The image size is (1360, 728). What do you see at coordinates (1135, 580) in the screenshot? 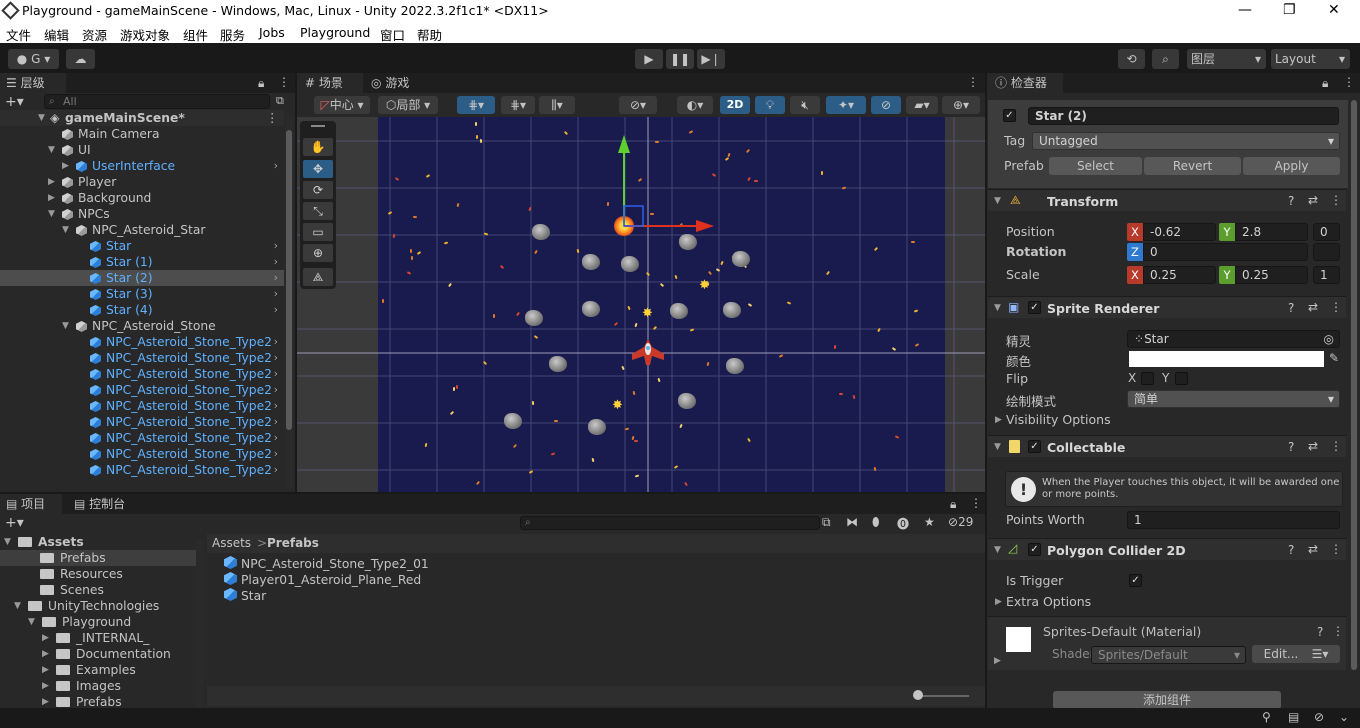
I see `is-trigger-checkbox: ✓` at bounding box center [1135, 580].